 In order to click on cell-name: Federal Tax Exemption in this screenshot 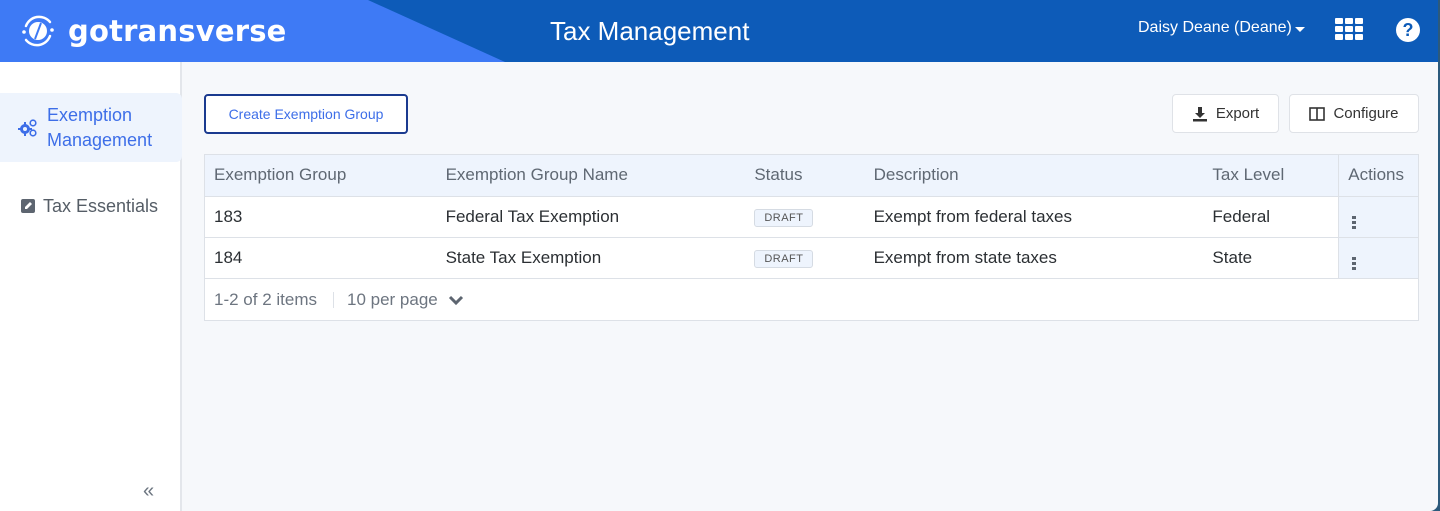, I will do `click(591, 217)`.